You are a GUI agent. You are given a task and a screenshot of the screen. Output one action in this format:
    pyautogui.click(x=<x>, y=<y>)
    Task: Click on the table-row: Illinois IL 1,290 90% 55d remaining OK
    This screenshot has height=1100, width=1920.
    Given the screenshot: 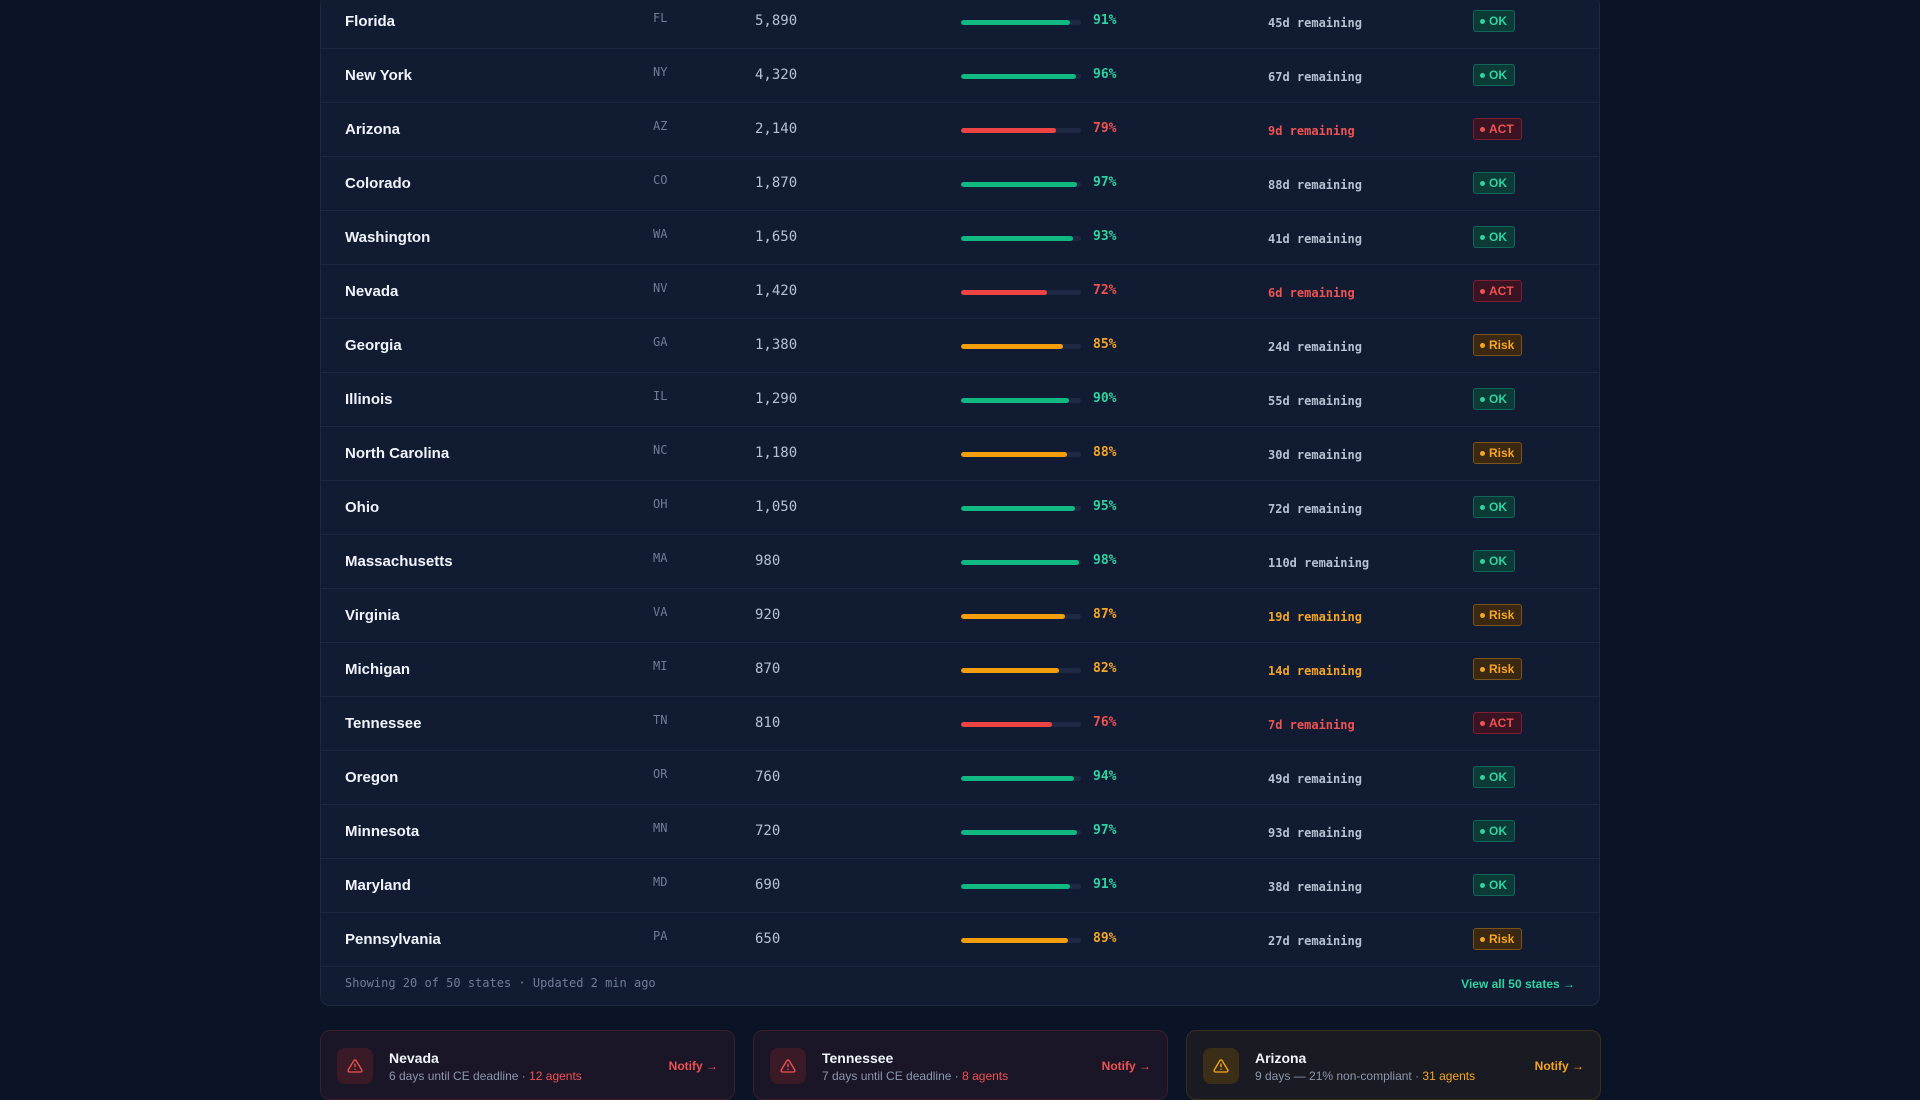 What is the action you would take?
    pyautogui.click(x=960, y=400)
    